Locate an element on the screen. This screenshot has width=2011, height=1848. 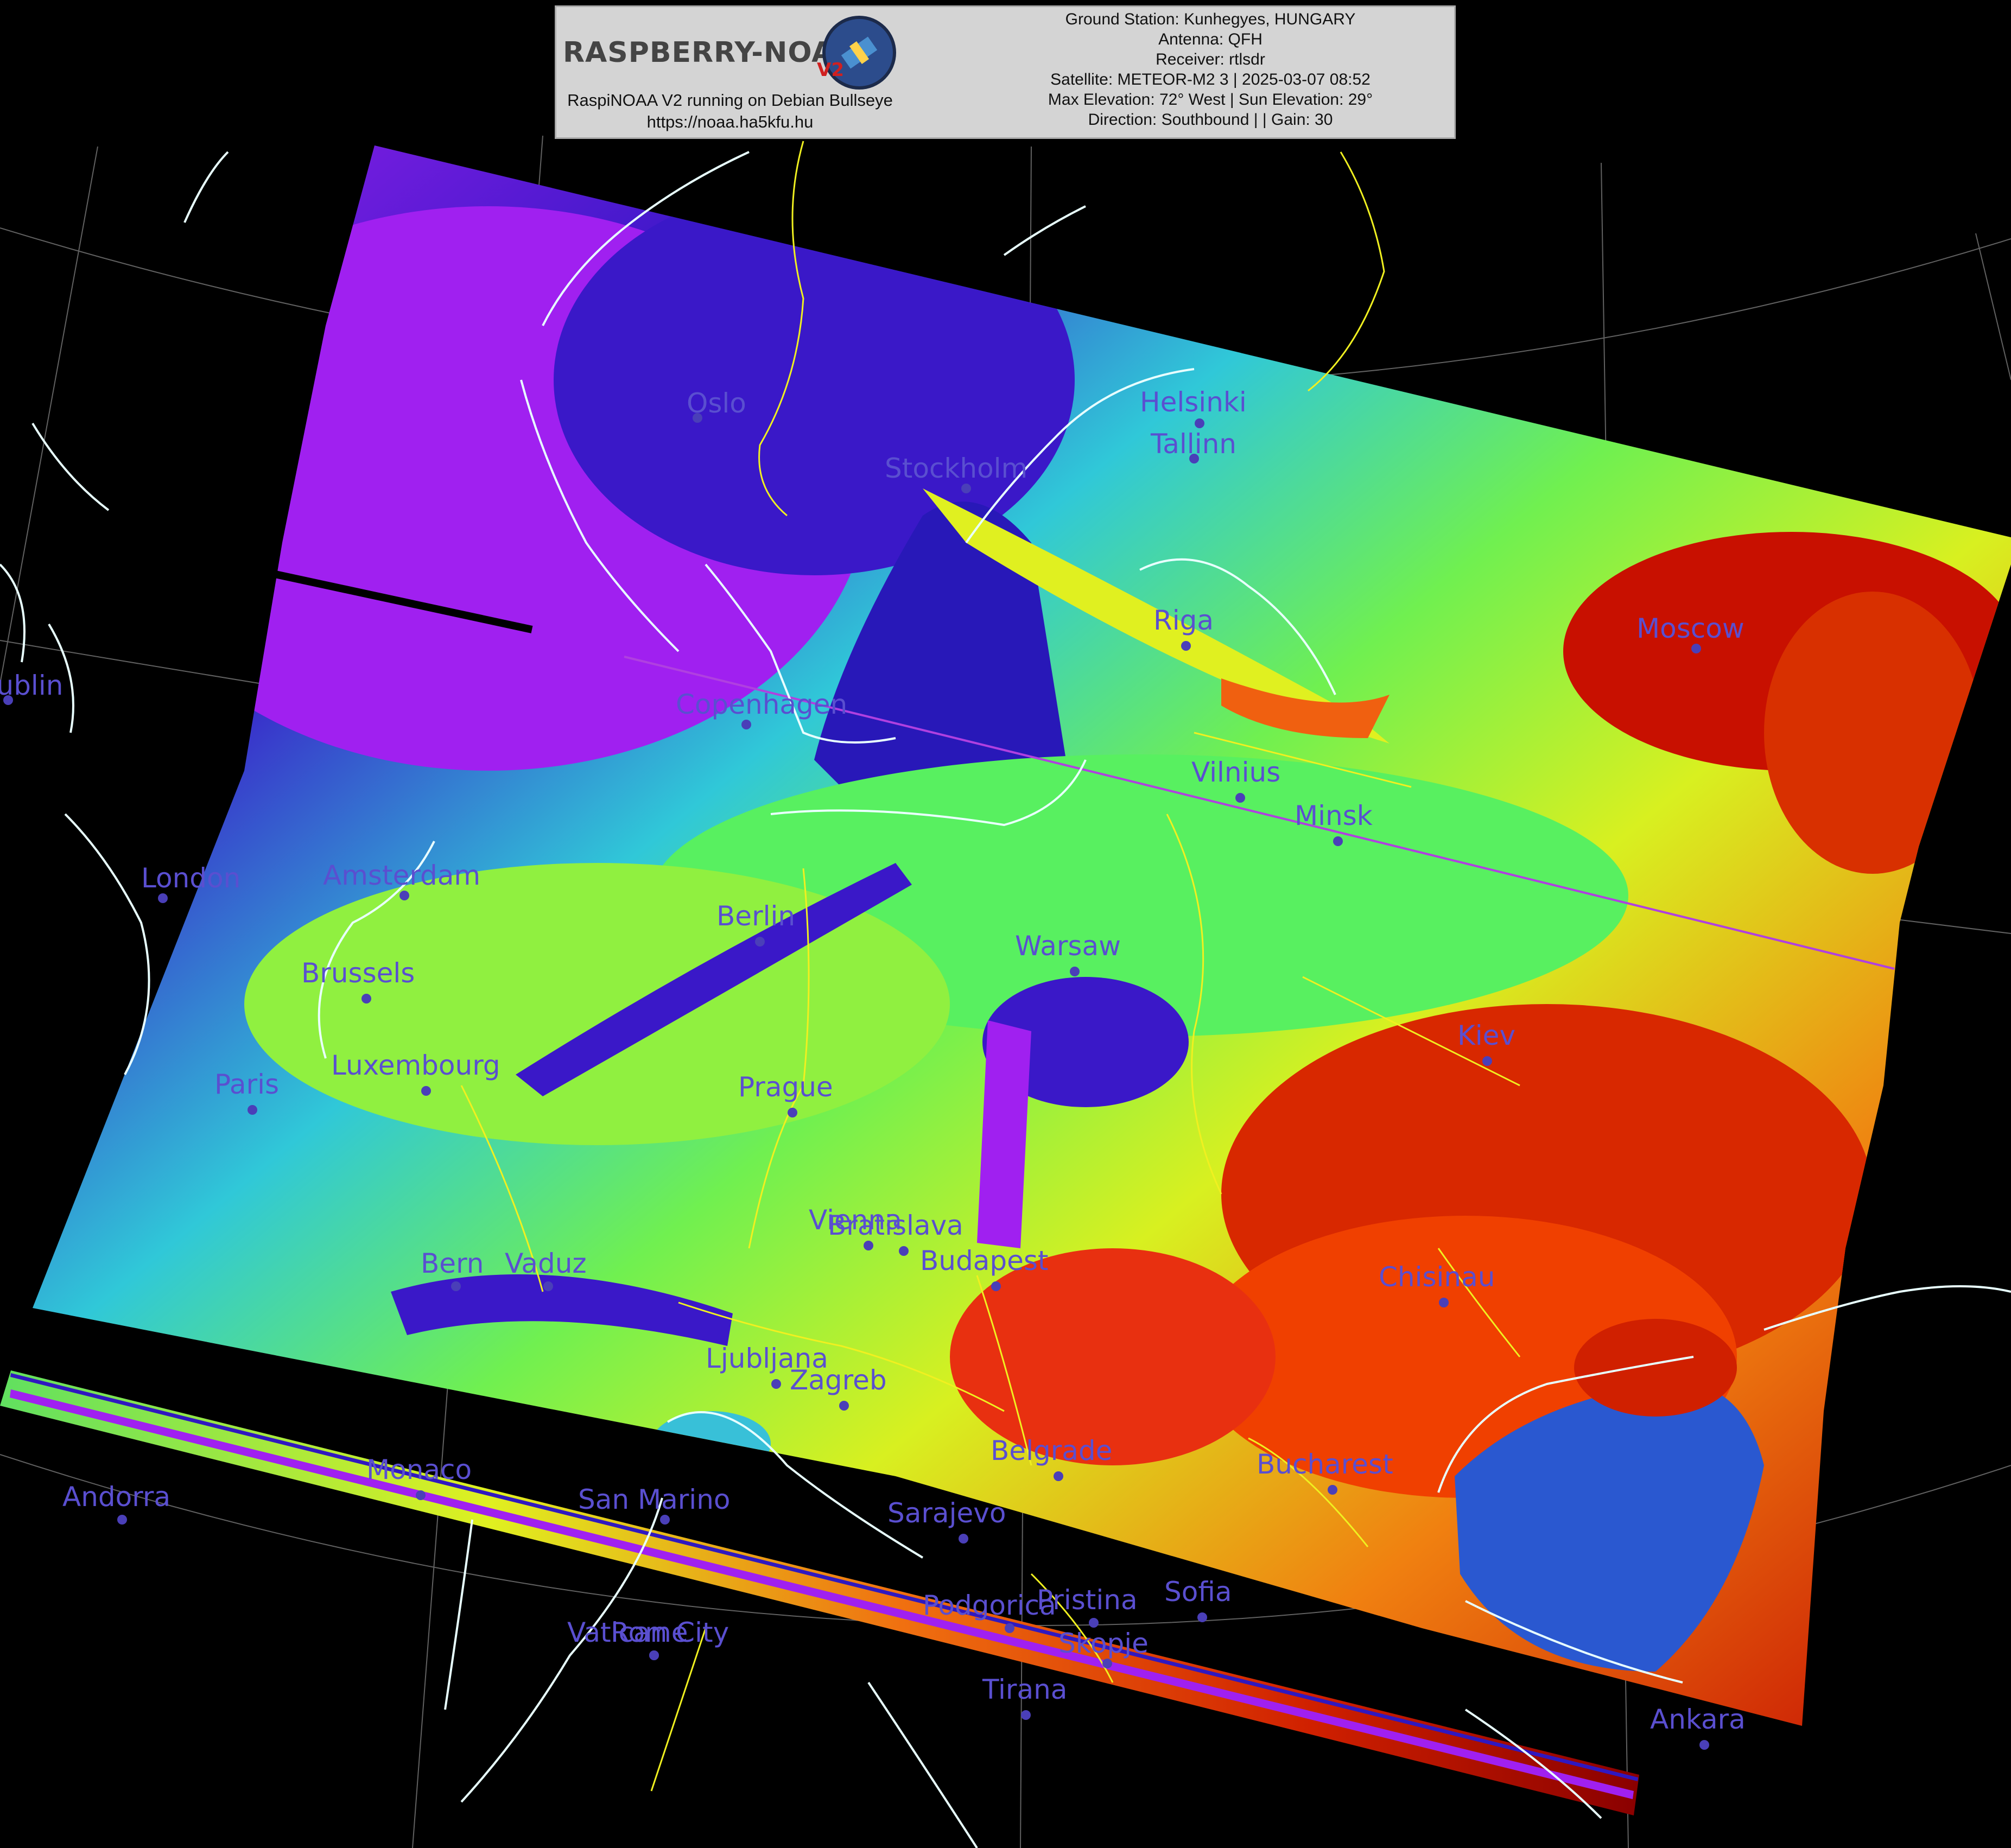
city-dot-sarajevo is located at coordinates (963, 1539).